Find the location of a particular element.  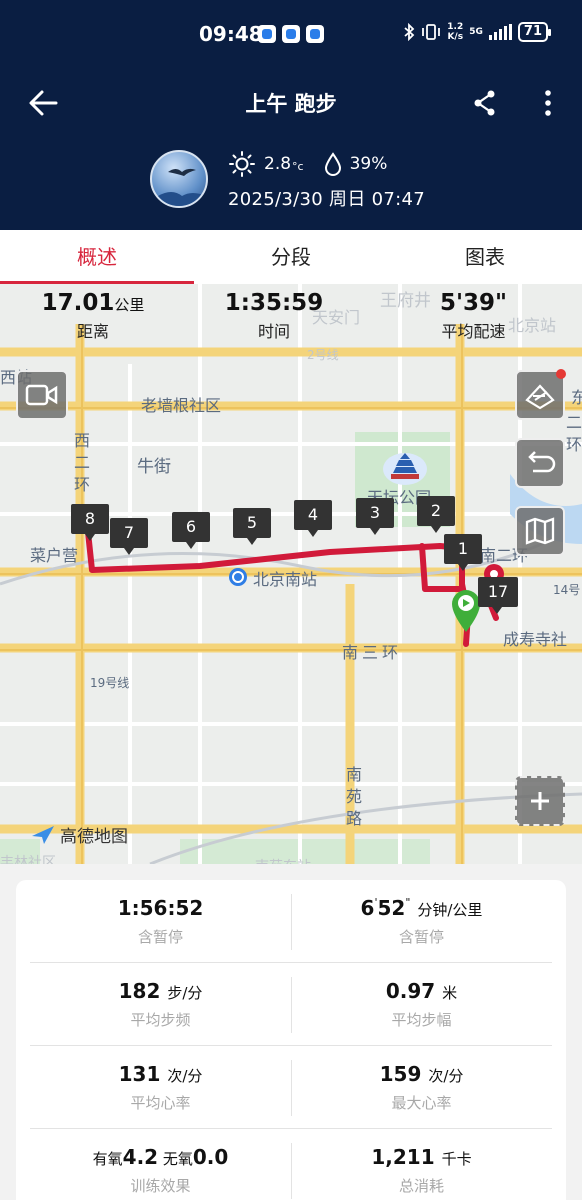

bird-image is located at coordinates (182, 187).